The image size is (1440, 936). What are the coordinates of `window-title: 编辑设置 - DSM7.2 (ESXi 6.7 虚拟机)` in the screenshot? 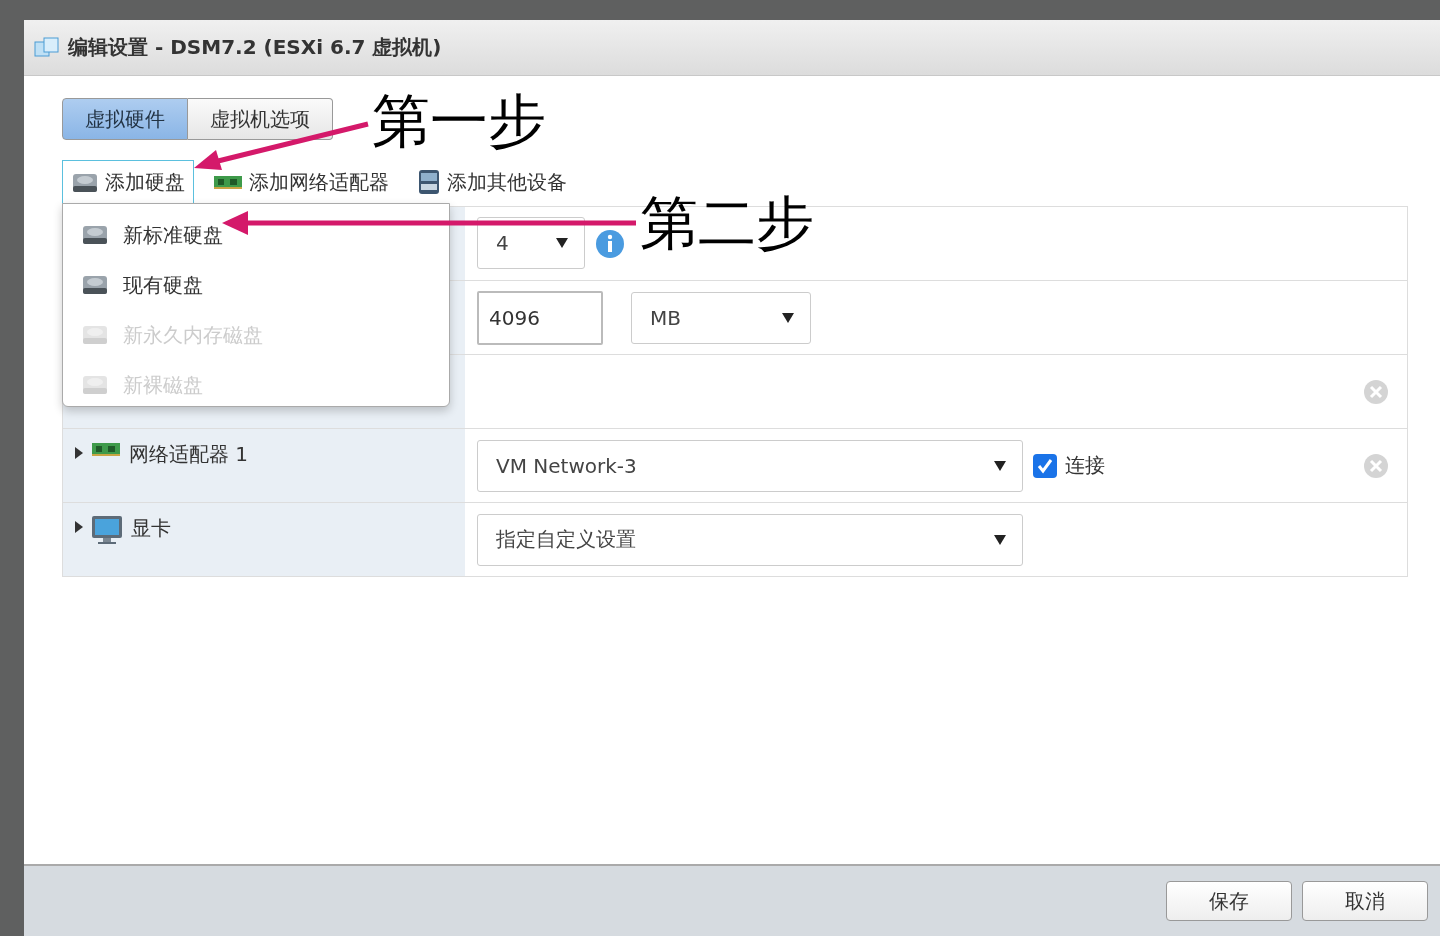 It's located at (255, 47).